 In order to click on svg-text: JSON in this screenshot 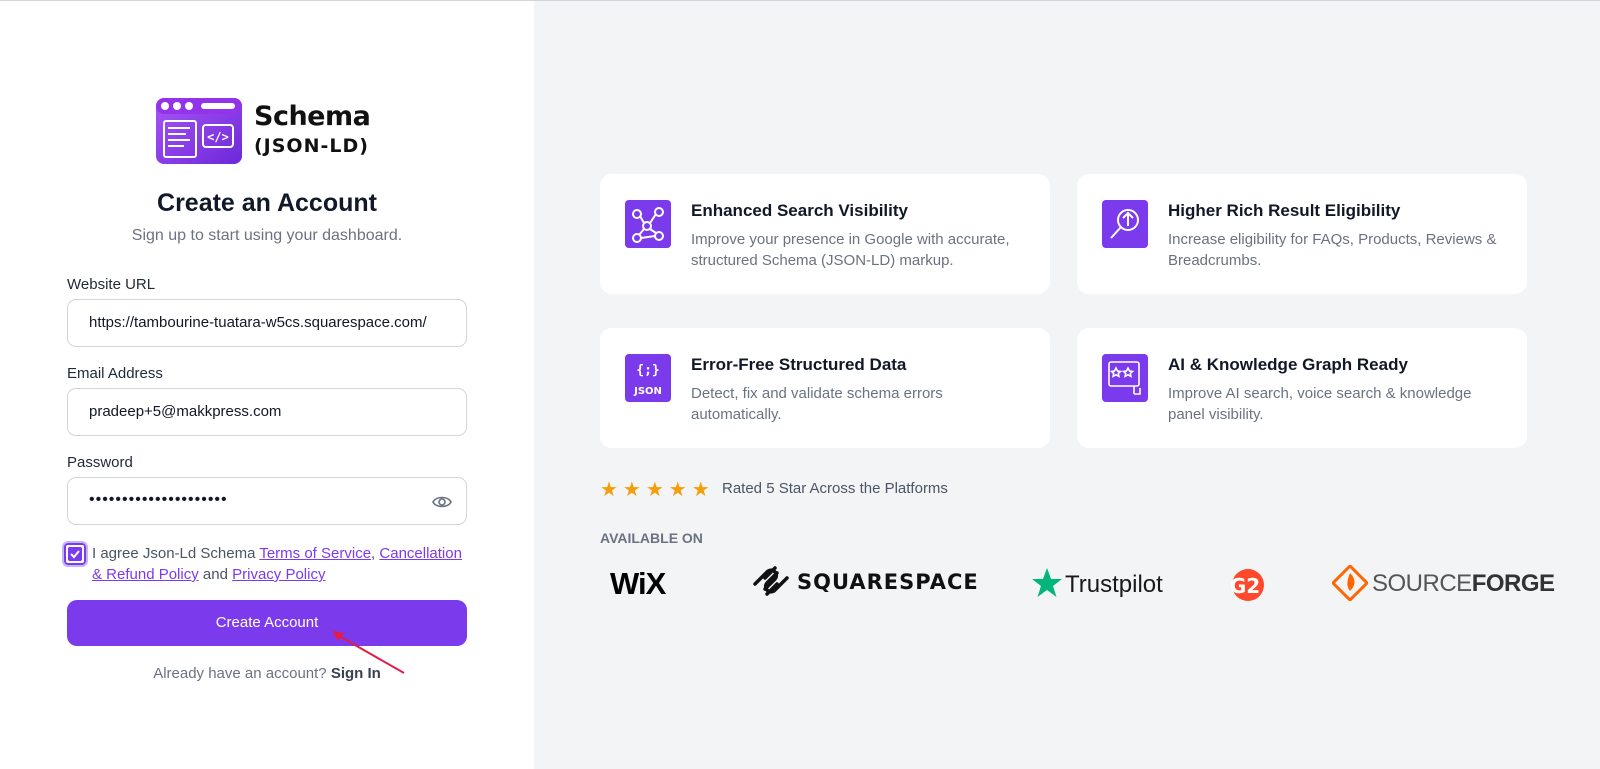, I will do `click(647, 391)`.